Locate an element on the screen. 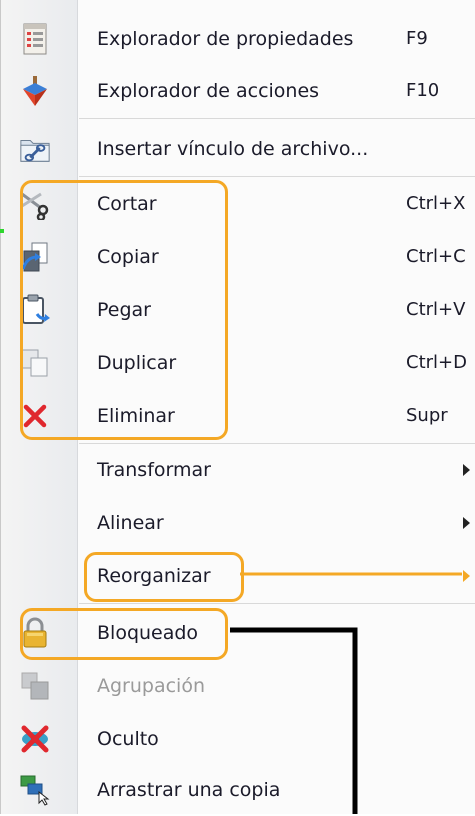  menu-item-action-explorer: Explorador de acciones F10 is located at coordinates (238, 90).